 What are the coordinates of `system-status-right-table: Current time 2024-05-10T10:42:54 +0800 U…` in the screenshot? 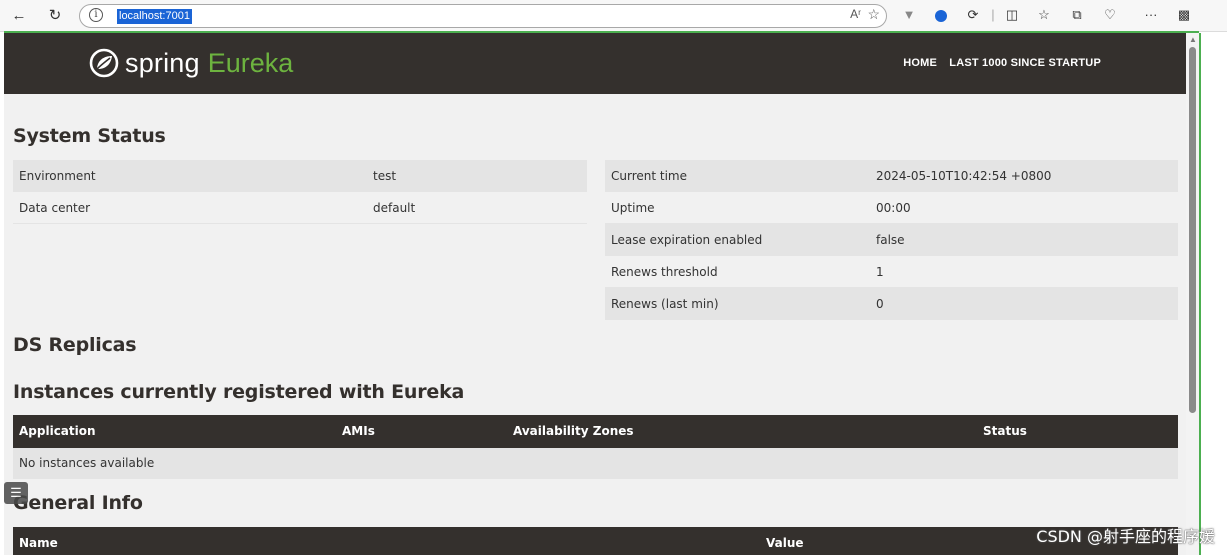 It's located at (891, 240).